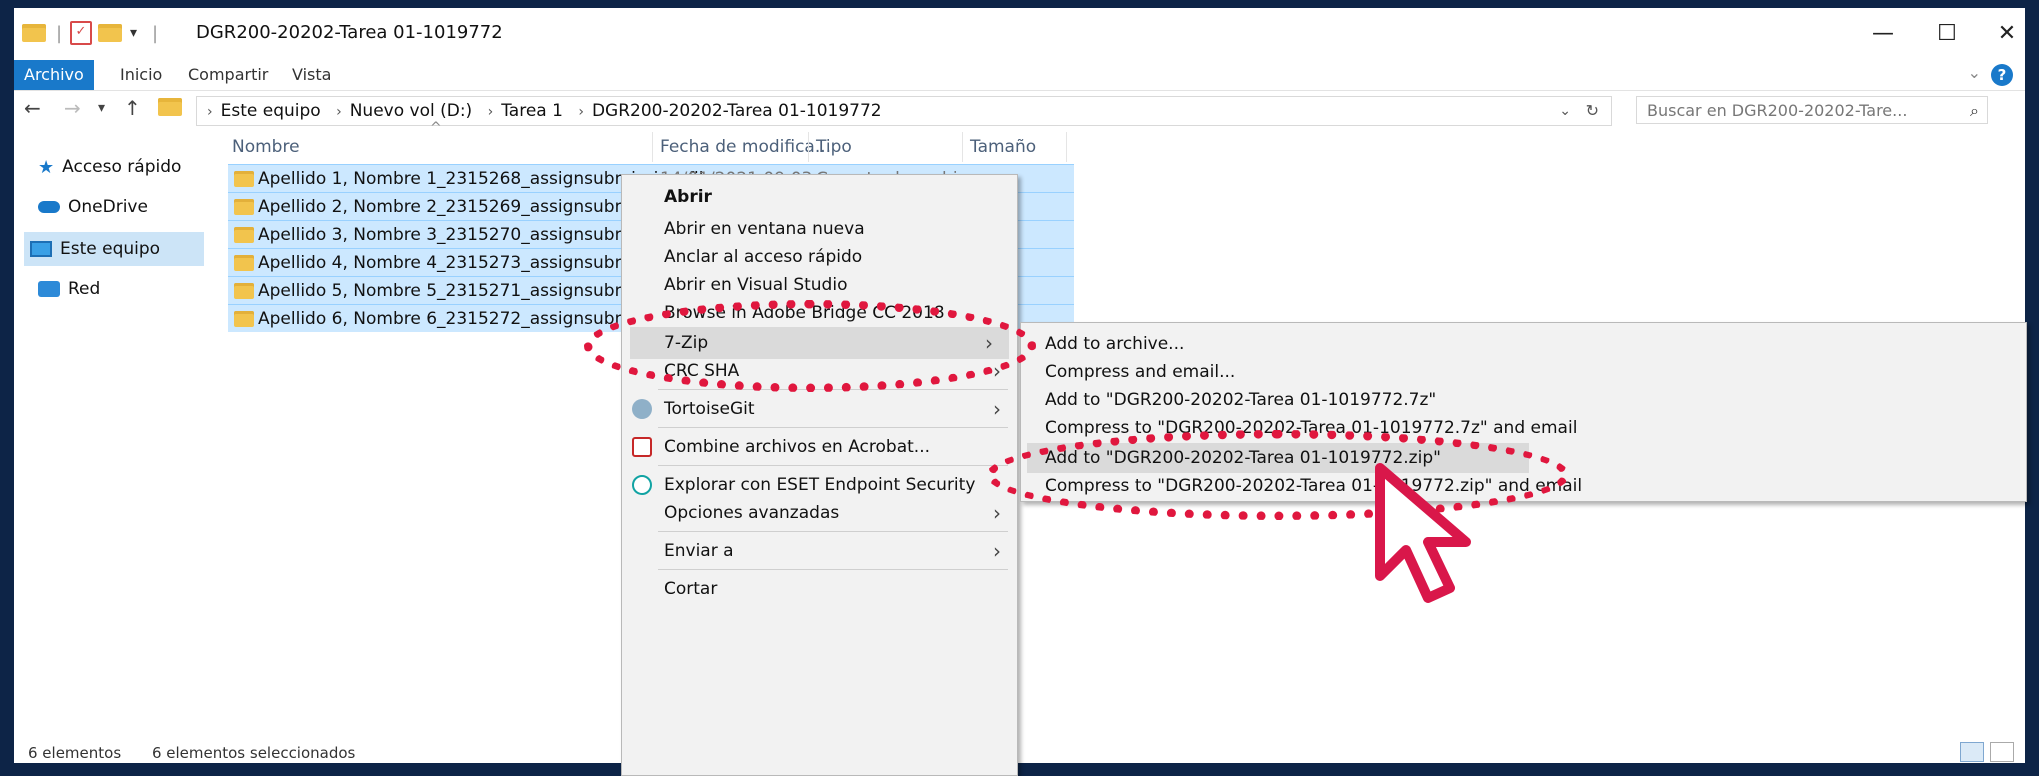 This screenshot has width=2039, height=776. What do you see at coordinates (110, 33) in the screenshot?
I see `new-folder-icon` at bounding box center [110, 33].